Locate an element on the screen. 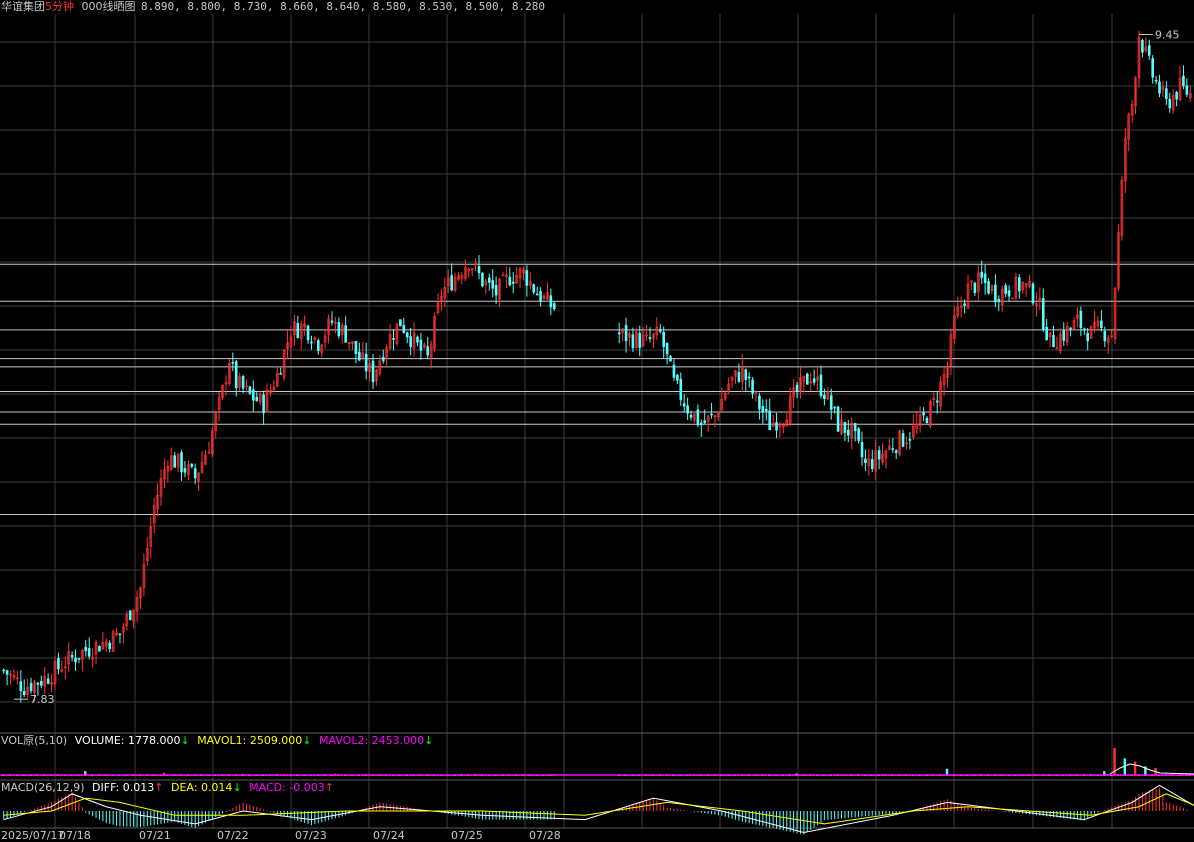 Image resolution: width=1194 pixels, height=842 pixels. date-tick-label: 07/22 is located at coordinates (233, 835).